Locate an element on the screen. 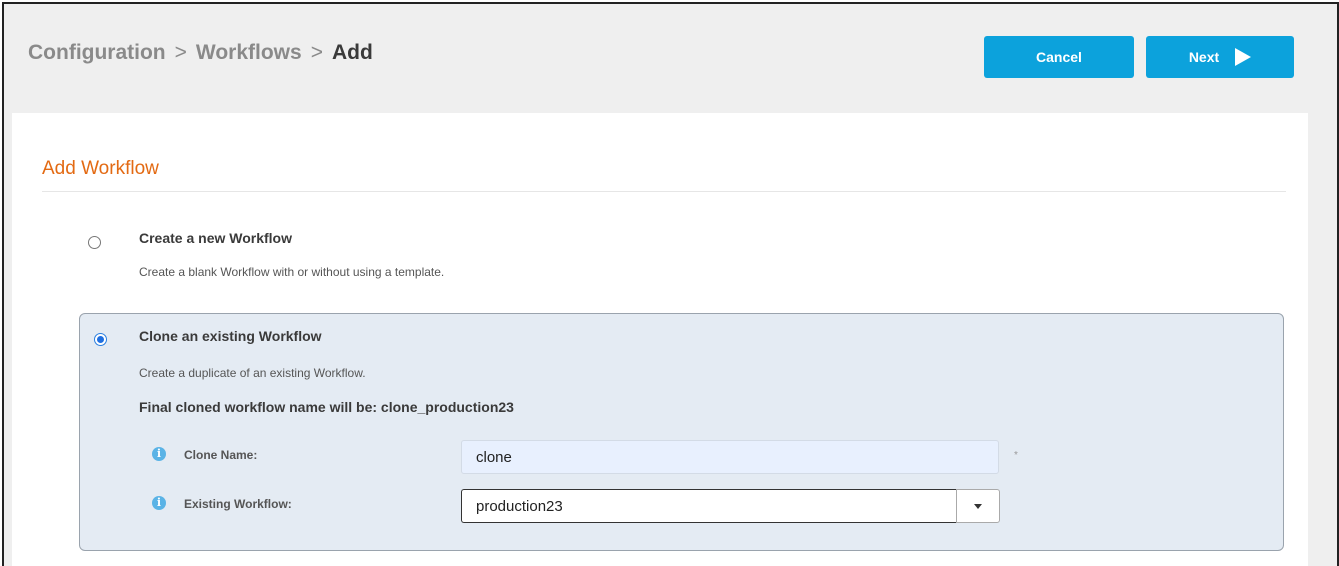 This screenshot has width=1339, height=566. radio-clone-existing is located at coordinates (100, 339).